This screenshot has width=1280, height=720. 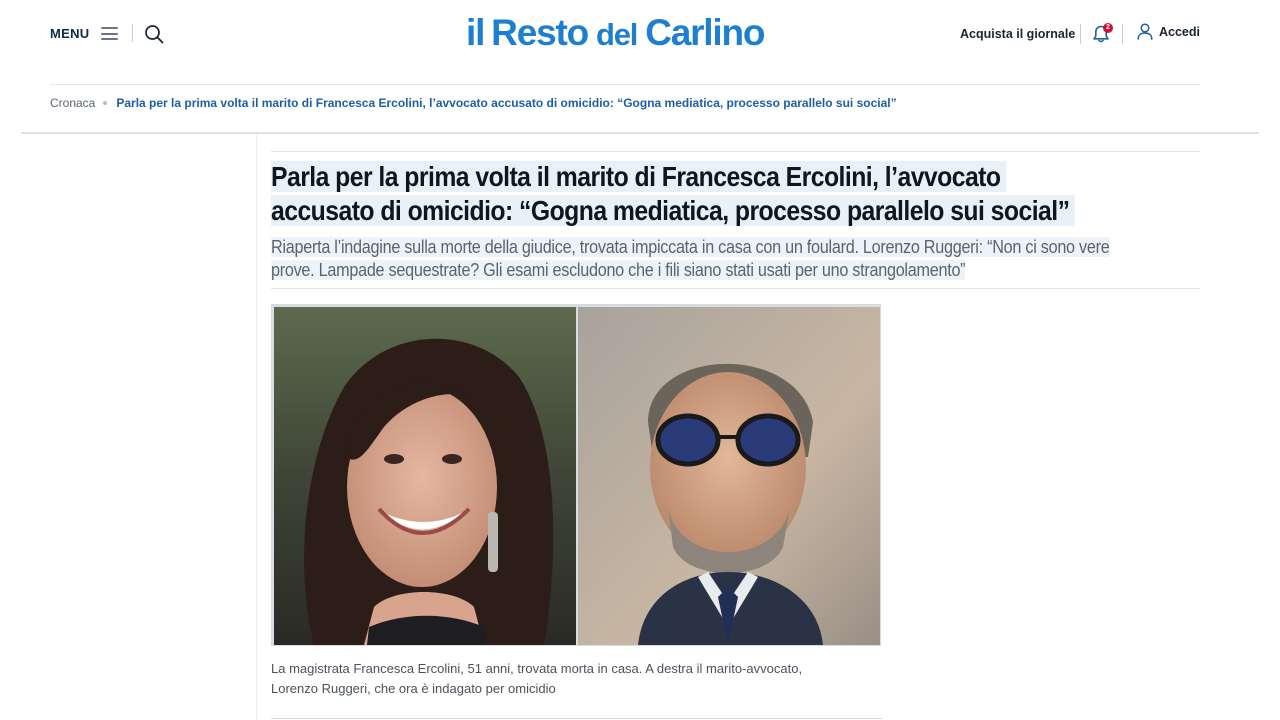 I want to click on caption-divider, so click(x=576, y=718).